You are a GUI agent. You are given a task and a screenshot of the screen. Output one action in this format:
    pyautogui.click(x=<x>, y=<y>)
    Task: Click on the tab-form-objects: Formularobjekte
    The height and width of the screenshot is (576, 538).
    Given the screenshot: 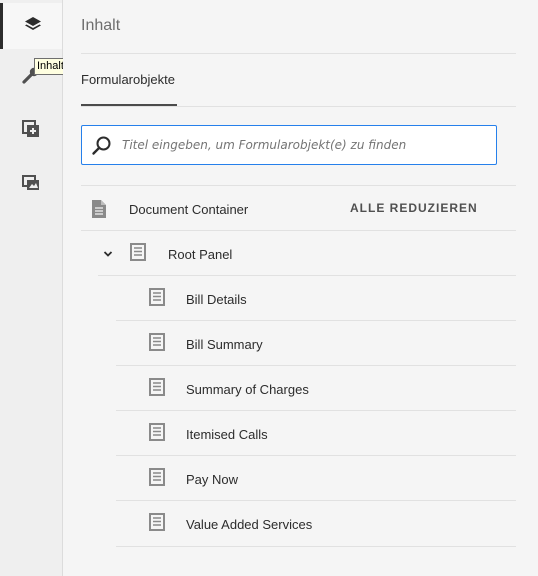 What is the action you would take?
    pyautogui.click(x=128, y=79)
    